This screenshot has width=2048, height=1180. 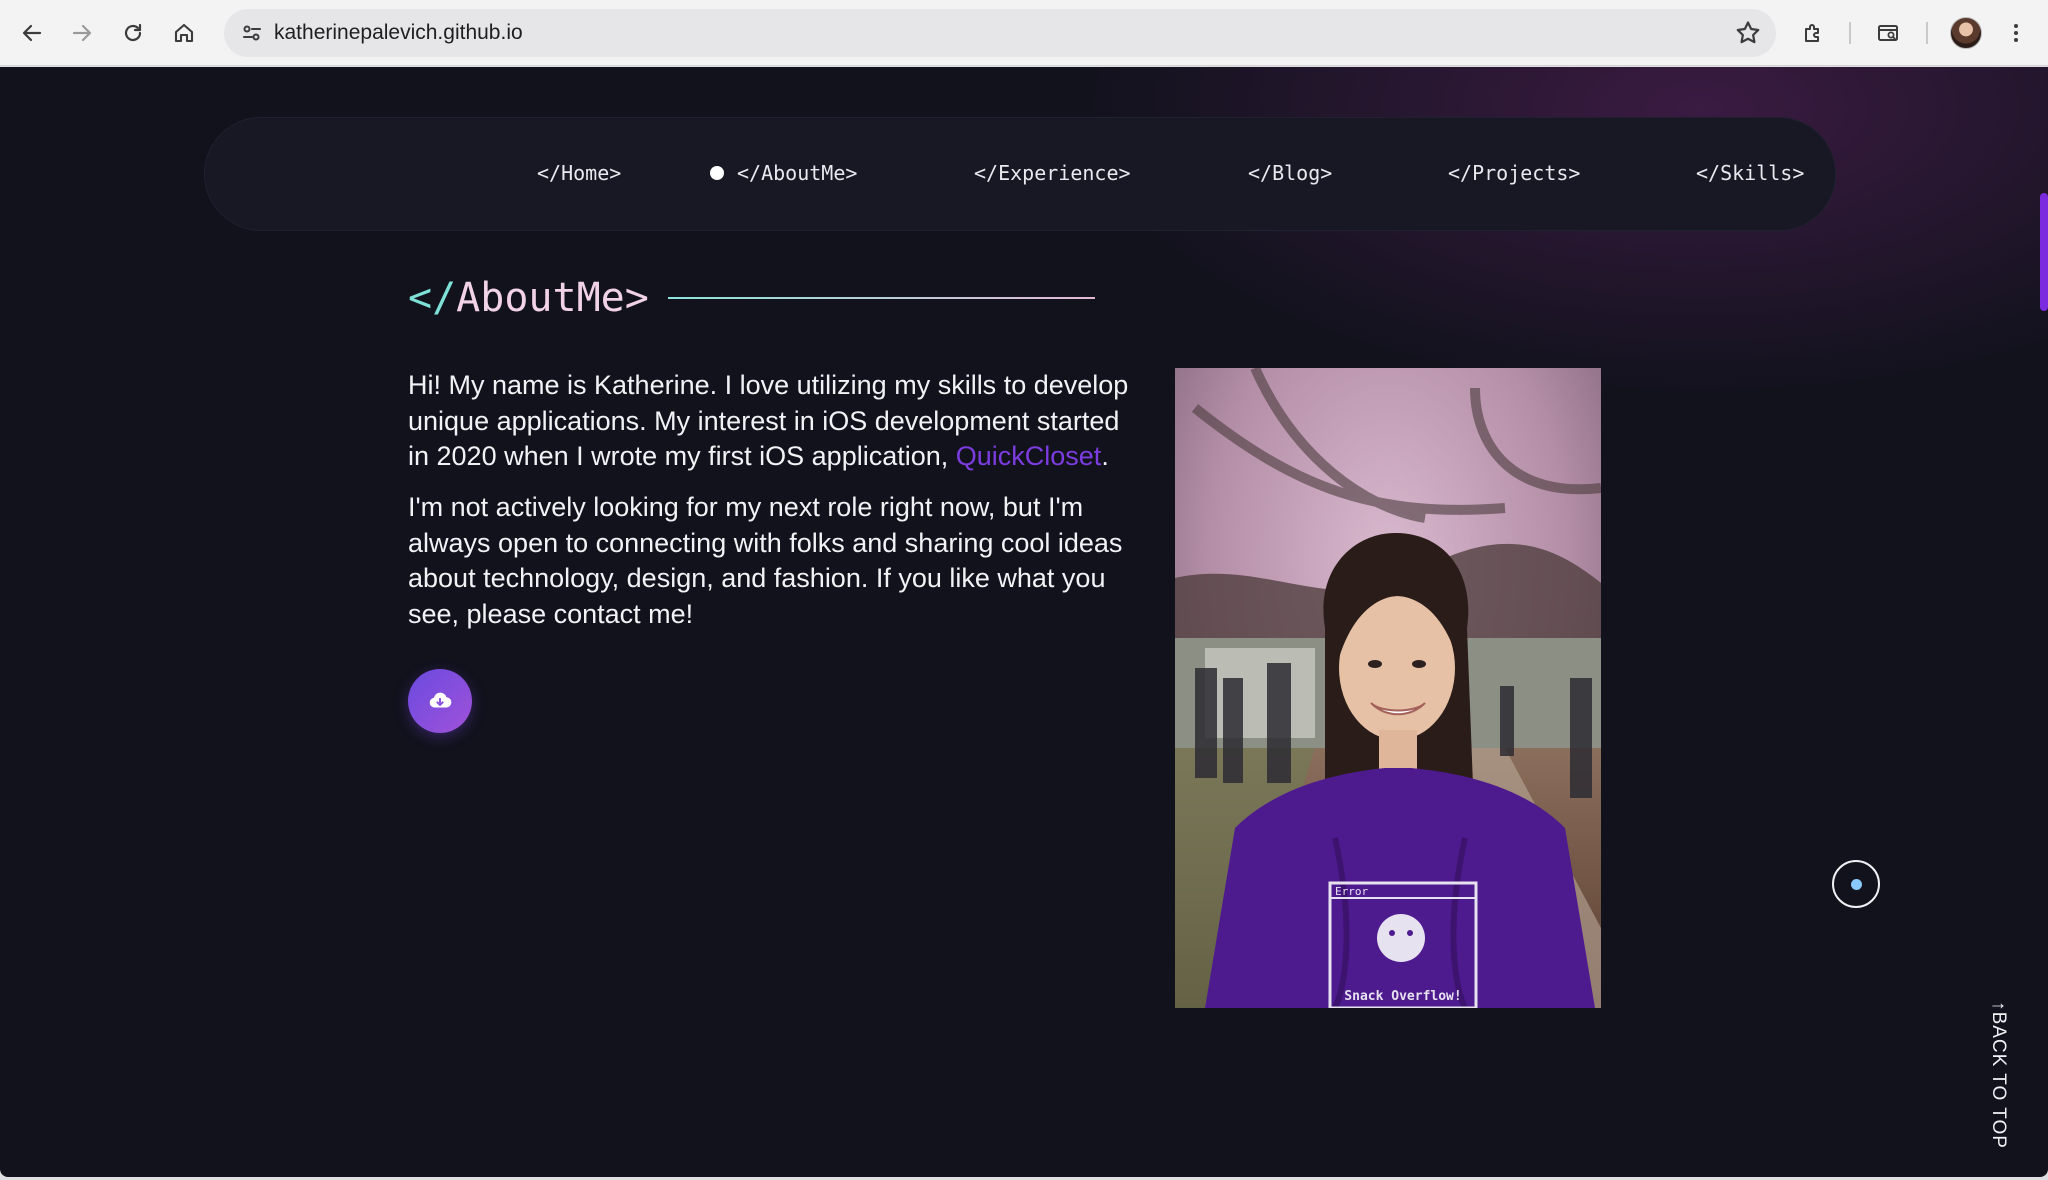 I want to click on home-button, so click(x=184, y=33).